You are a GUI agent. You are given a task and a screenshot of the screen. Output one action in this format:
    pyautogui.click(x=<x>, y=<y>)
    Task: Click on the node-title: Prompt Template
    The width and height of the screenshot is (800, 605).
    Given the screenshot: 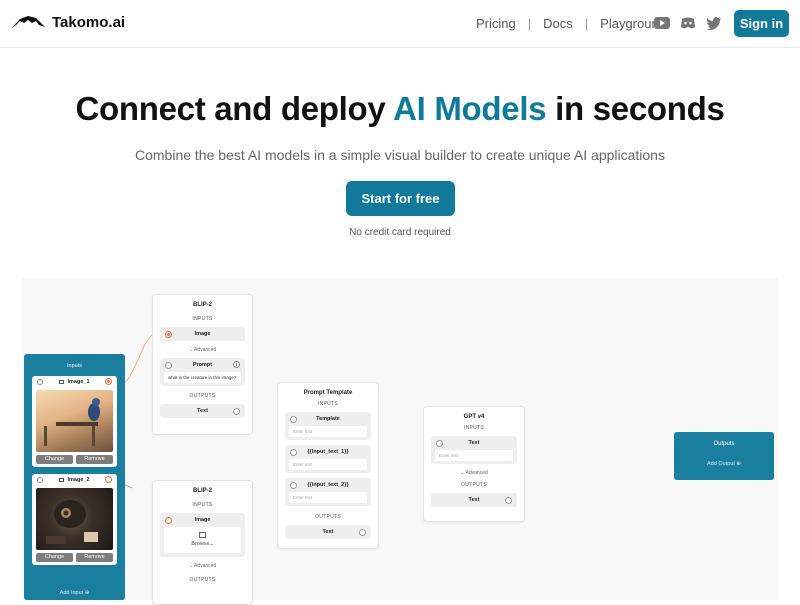 What is the action you would take?
    pyautogui.click(x=328, y=393)
    